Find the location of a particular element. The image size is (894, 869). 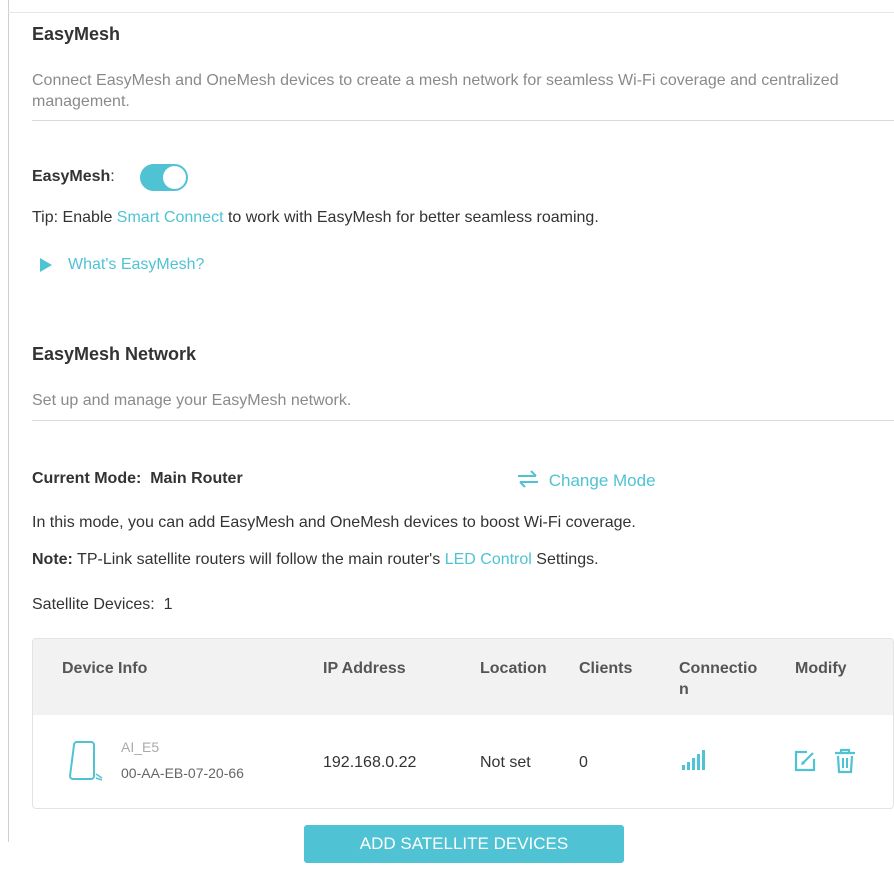

easymesh-toggle is located at coordinates (164, 177).